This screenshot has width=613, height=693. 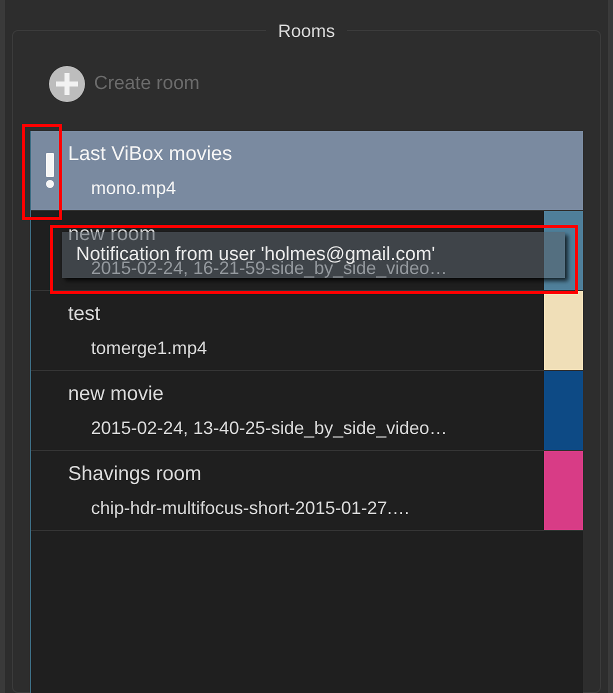 I want to click on room-name: Shavings room, so click(x=135, y=474).